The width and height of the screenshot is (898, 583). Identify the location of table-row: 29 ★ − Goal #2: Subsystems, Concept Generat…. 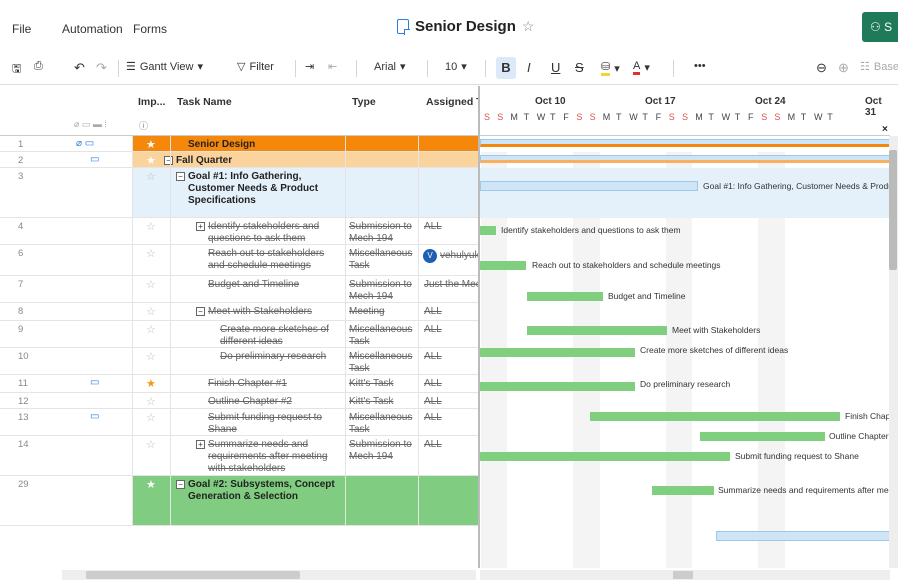
(239, 501).